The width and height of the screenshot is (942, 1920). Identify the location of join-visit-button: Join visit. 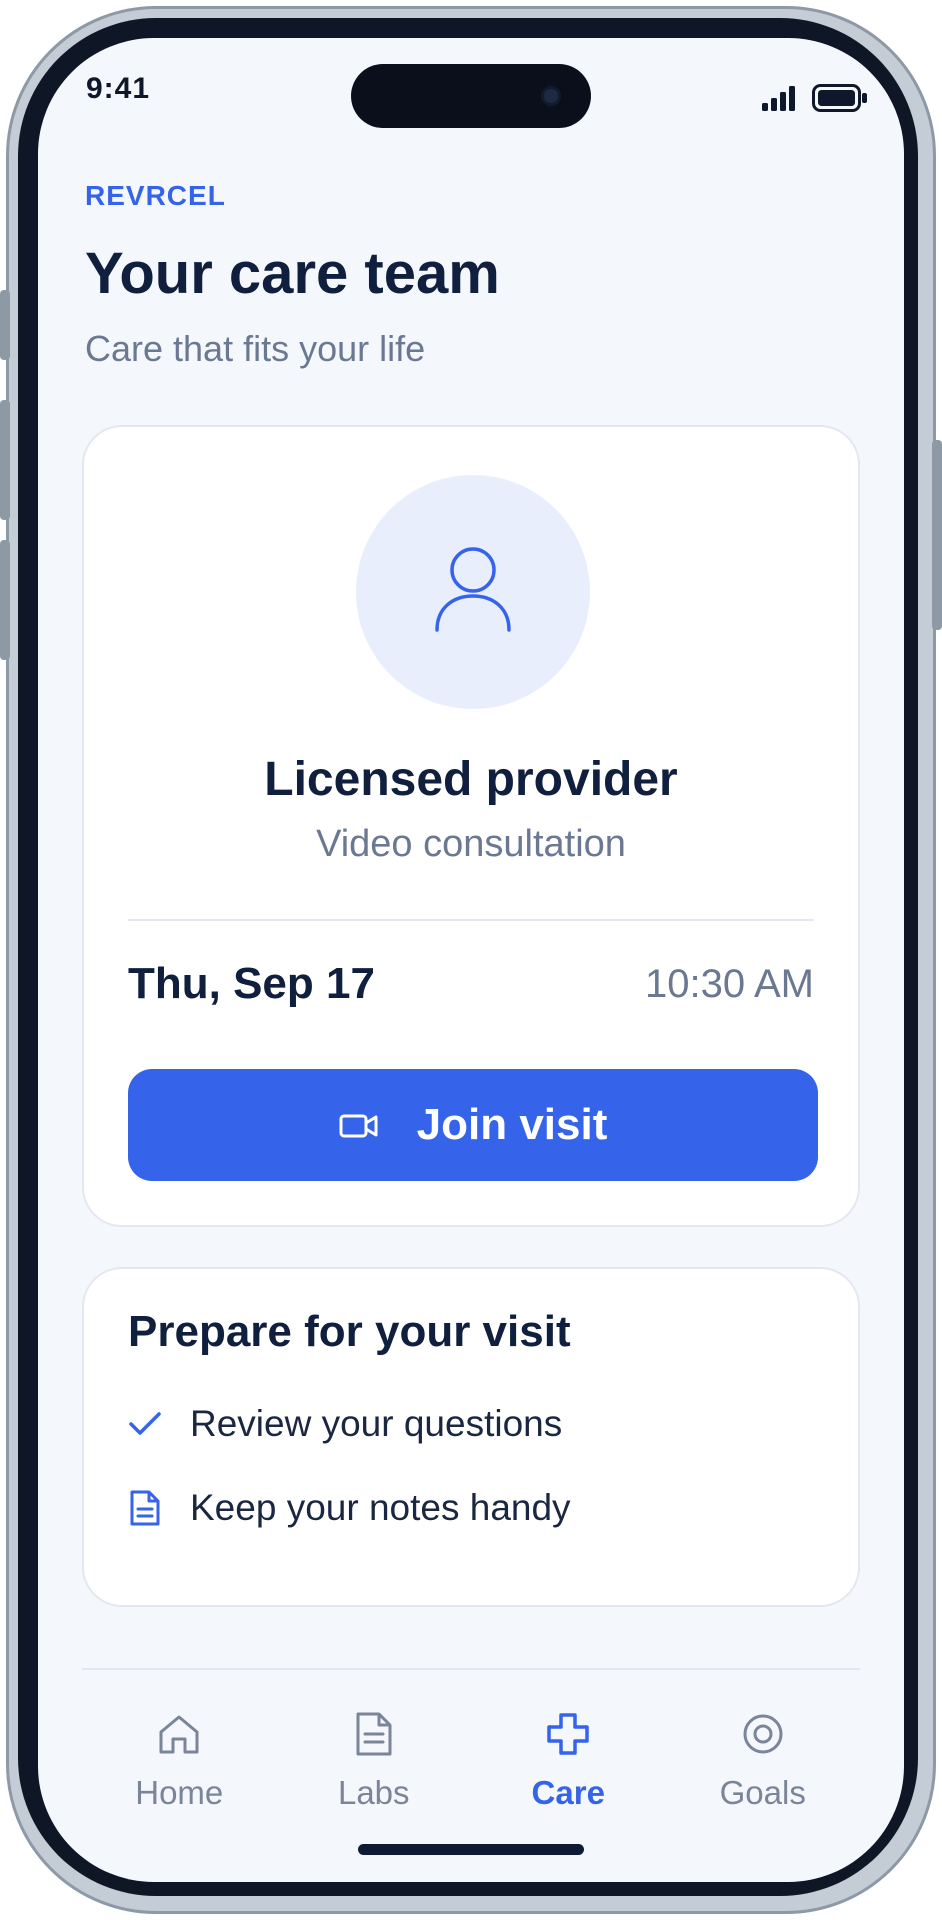
(473, 1125).